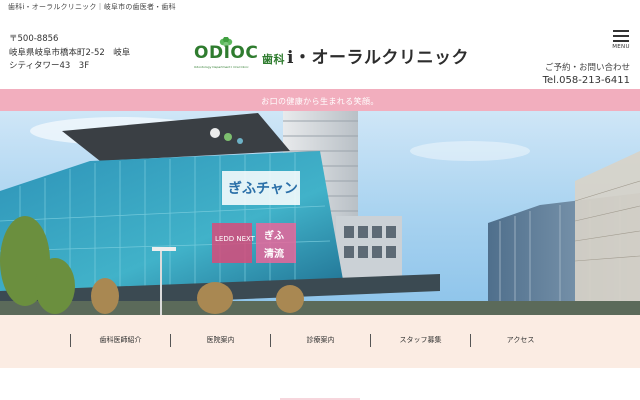 The image size is (640, 400). I want to click on clinic-name-main: i・オーラルクリニック, so click(378, 58).